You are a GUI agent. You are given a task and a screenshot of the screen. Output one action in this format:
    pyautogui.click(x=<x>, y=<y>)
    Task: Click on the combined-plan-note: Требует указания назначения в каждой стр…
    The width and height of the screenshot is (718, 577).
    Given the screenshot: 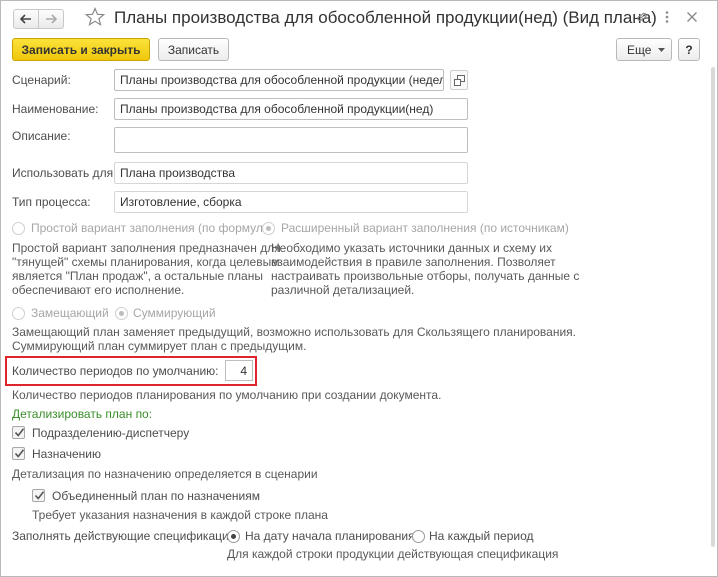 What is the action you would take?
    pyautogui.click(x=180, y=515)
    